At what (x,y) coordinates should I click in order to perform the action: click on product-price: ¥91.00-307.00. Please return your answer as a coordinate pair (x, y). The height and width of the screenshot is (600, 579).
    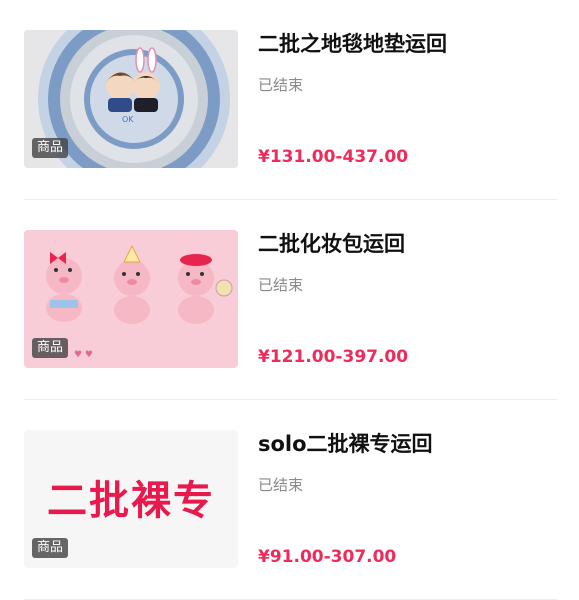
    Looking at the image, I should click on (327, 557).